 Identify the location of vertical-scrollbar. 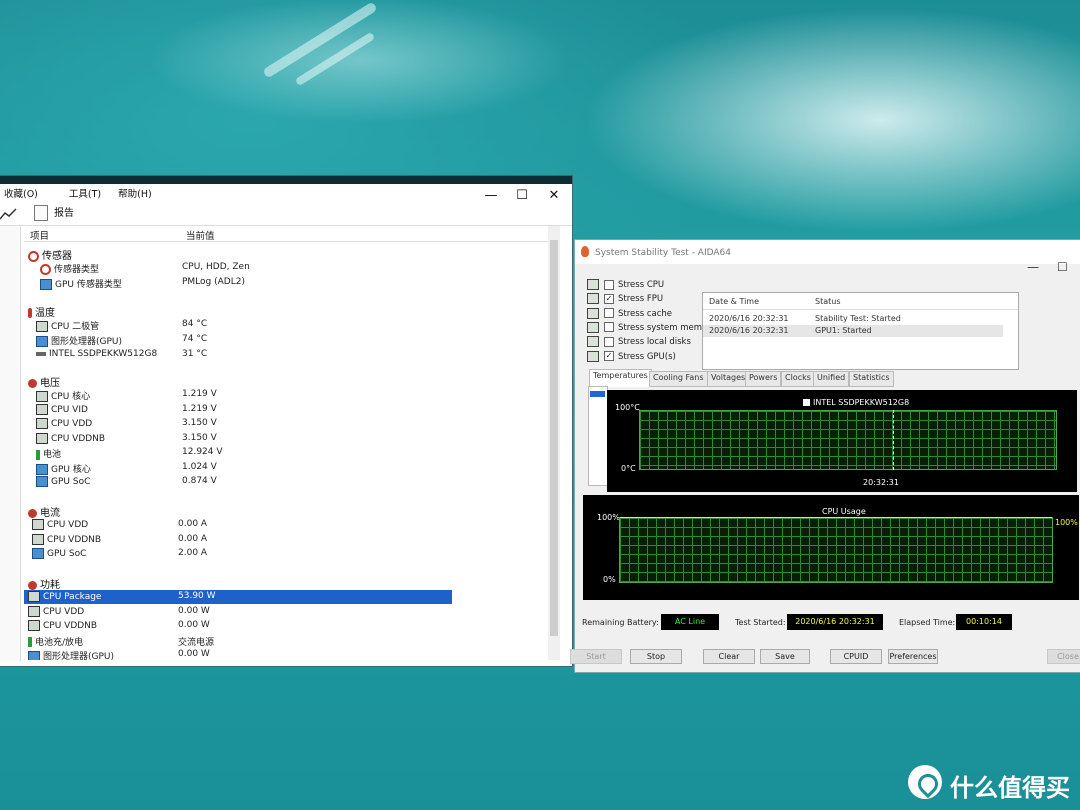
(554, 443).